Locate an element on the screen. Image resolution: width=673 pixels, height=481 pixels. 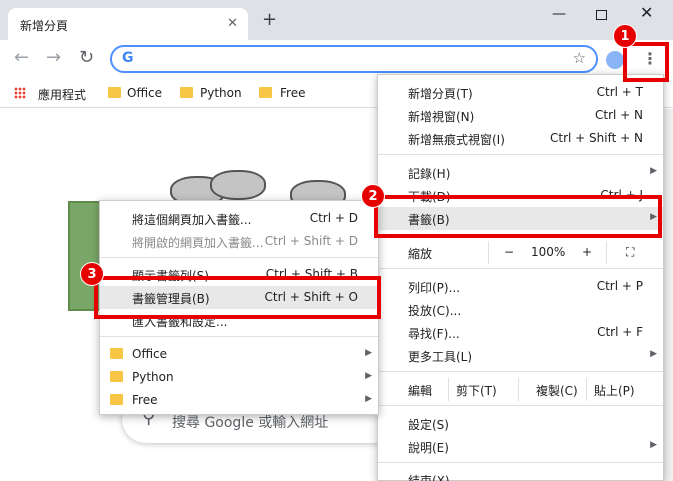
callout-badge-3: 3 is located at coordinates (92, 274).